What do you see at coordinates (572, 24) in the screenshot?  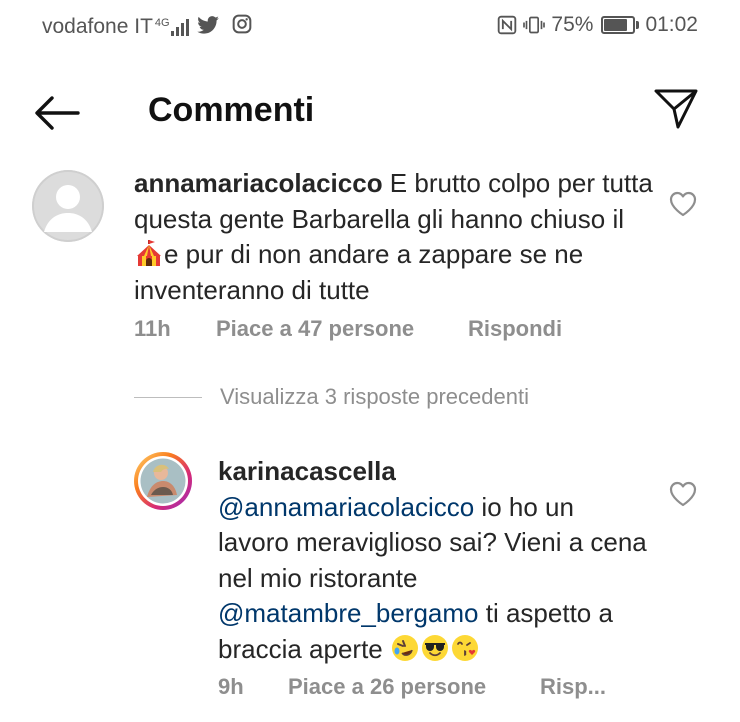 I see `battery-percent: 75%` at bounding box center [572, 24].